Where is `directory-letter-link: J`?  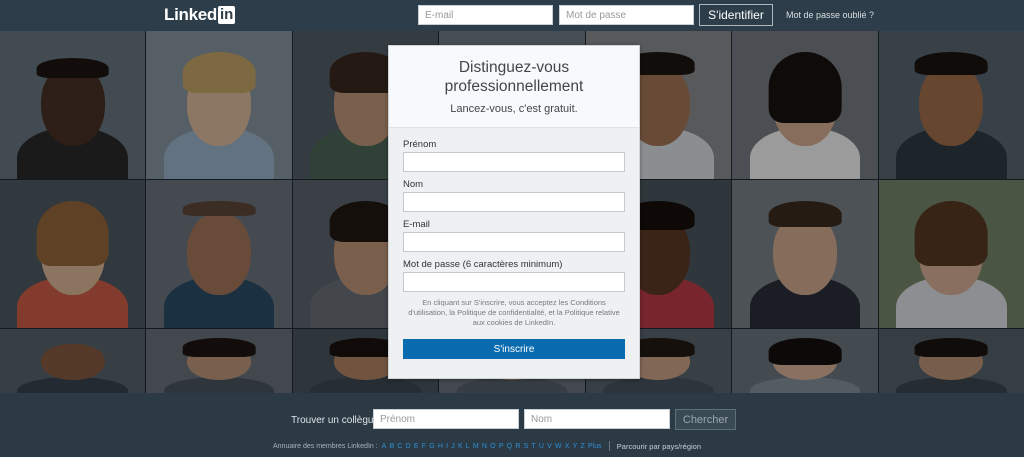
directory-letter-link: J is located at coordinates (453, 446).